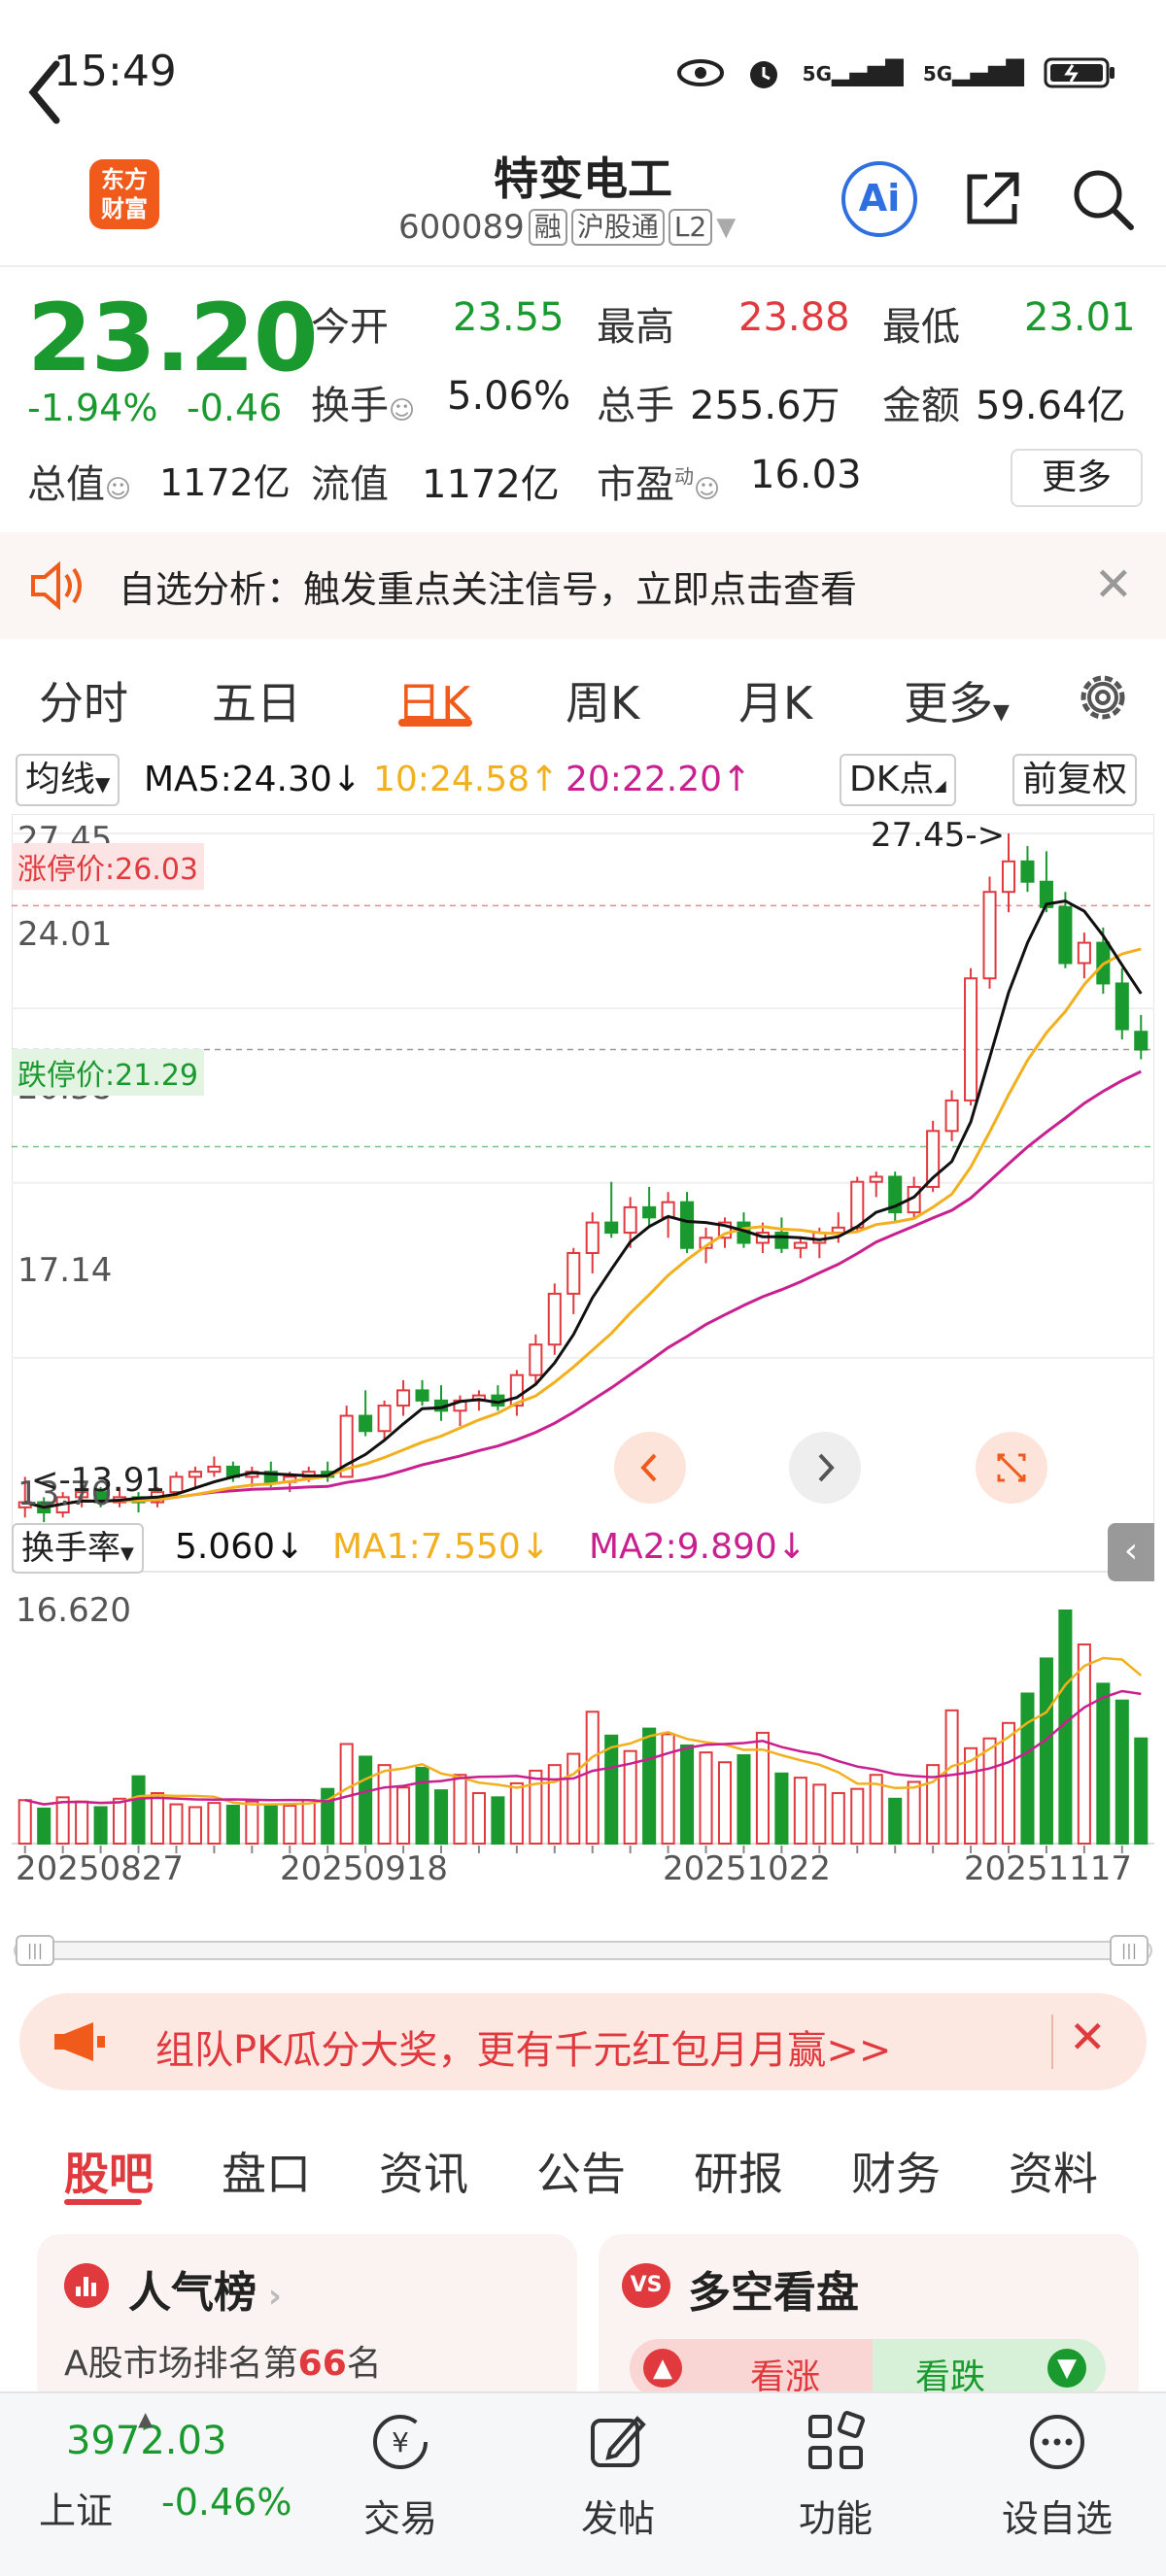 The image size is (1166, 2576). Describe the element at coordinates (400, 2442) in the screenshot. I see `trade-icon: ¥` at that location.